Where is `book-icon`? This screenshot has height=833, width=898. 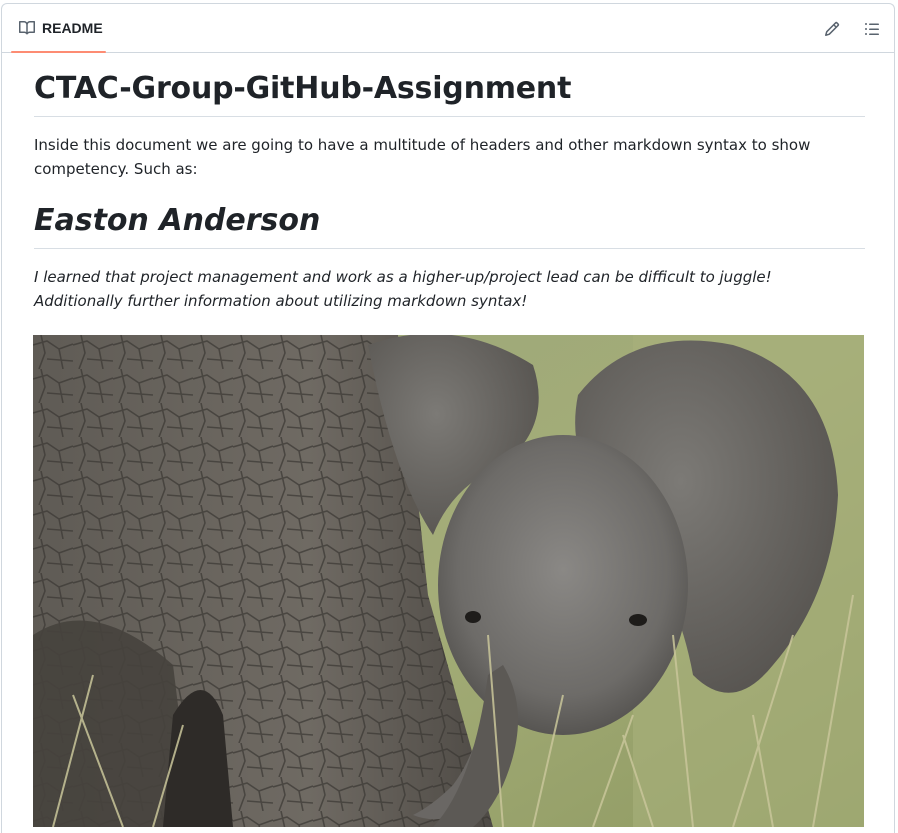
book-icon is located at coordinates (27, 27).